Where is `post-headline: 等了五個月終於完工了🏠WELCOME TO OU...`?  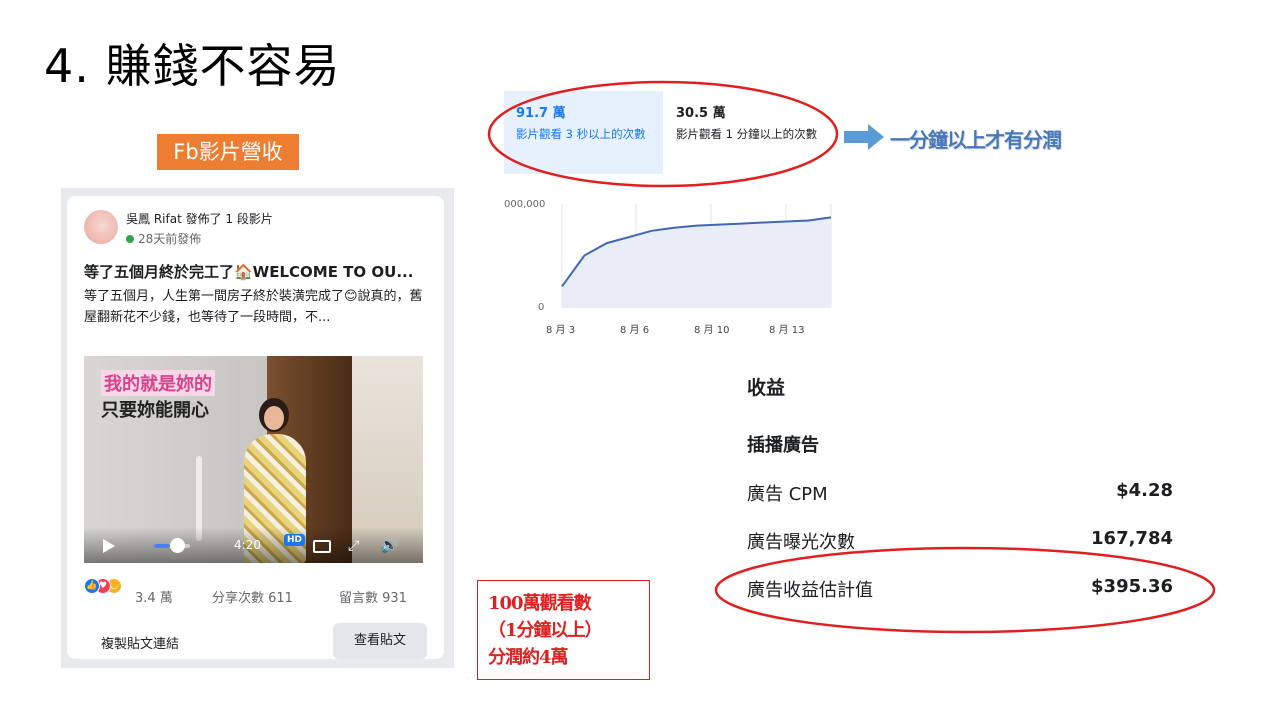 post-headline: 等了五個月終於完工了🏠WELCOME TO OU... is located at coordinates (249, 272).